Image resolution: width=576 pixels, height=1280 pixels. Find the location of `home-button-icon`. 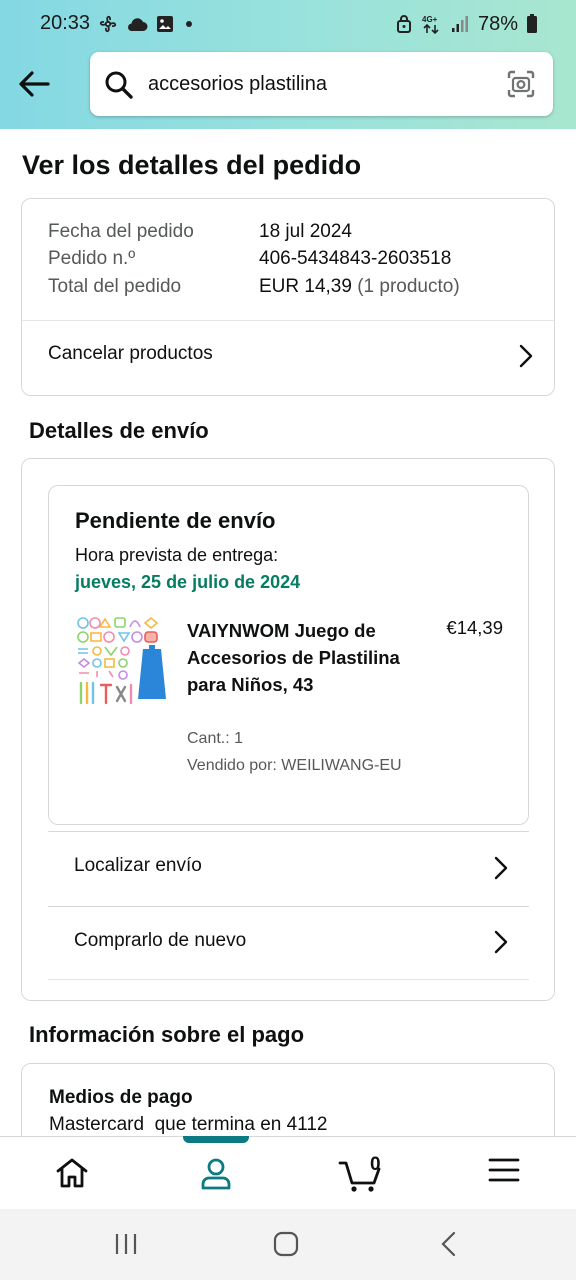

home-button-icon is located at coordinates (286, 1244).